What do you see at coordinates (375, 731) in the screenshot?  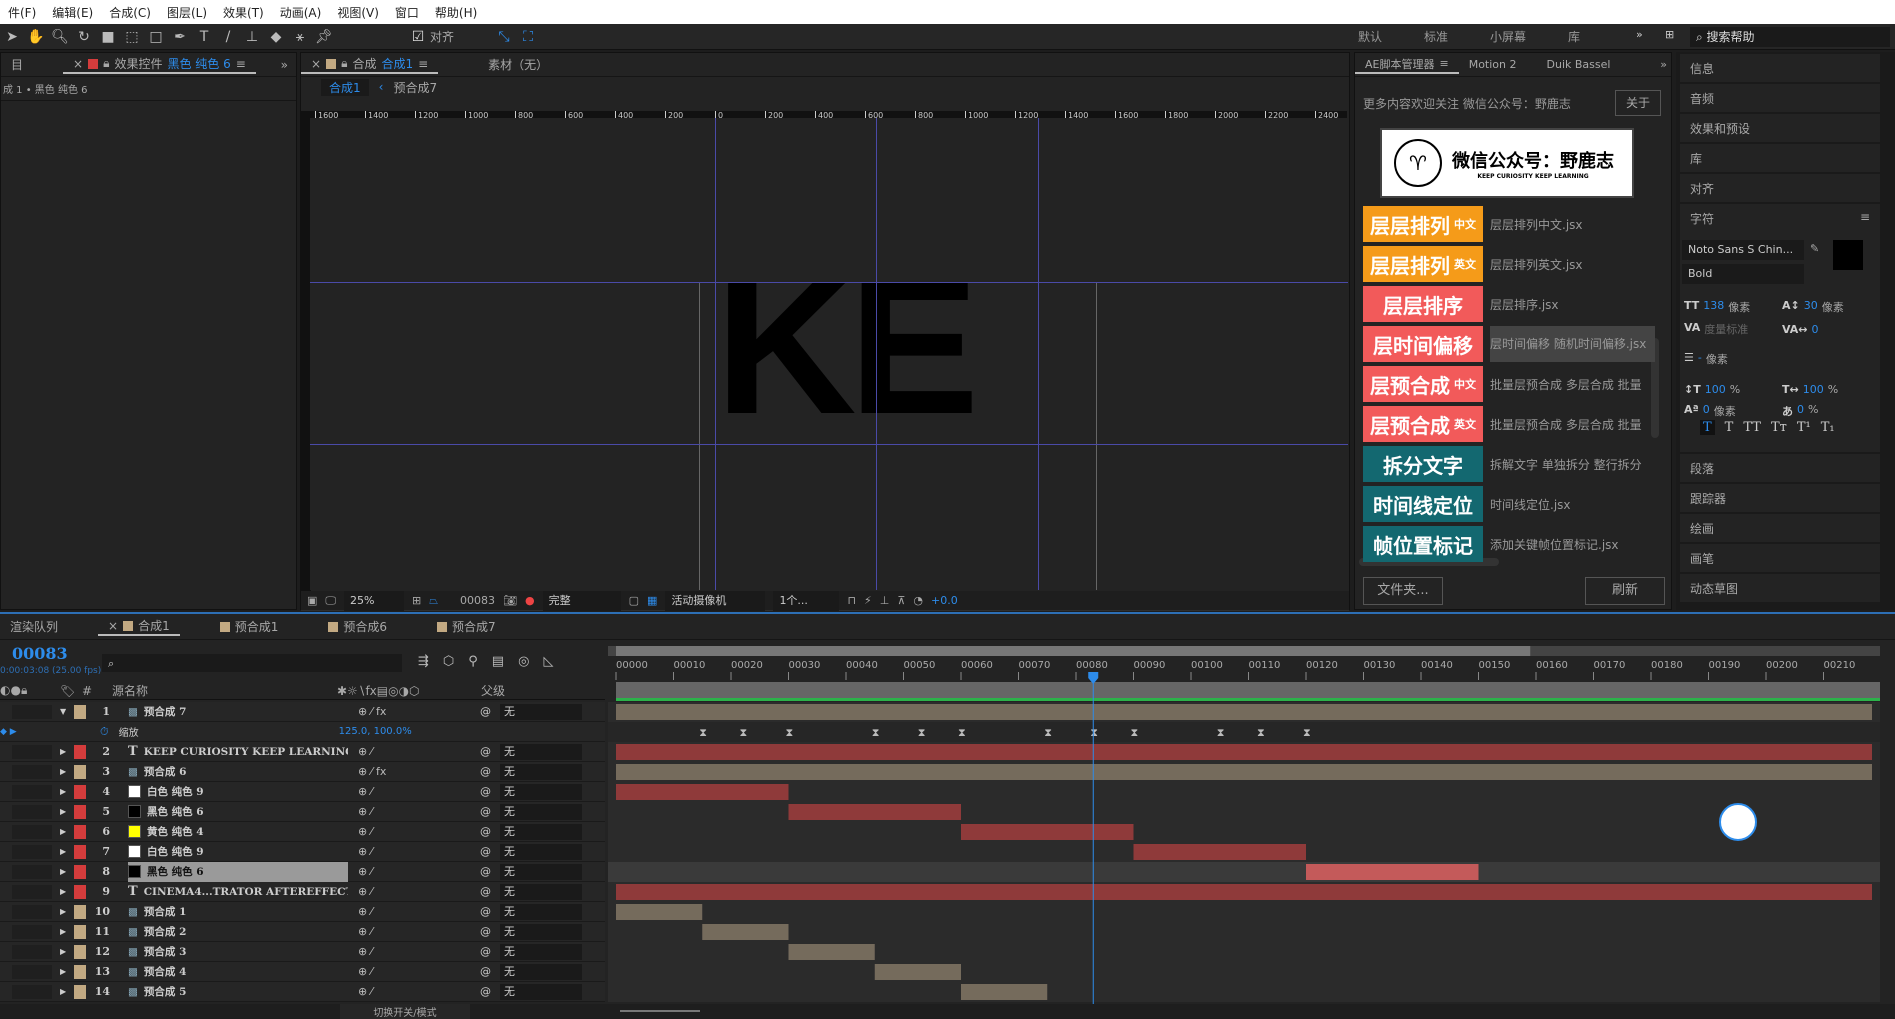 I see `property-value: 125.0, 100.0%` at bounding box center [375, 731].